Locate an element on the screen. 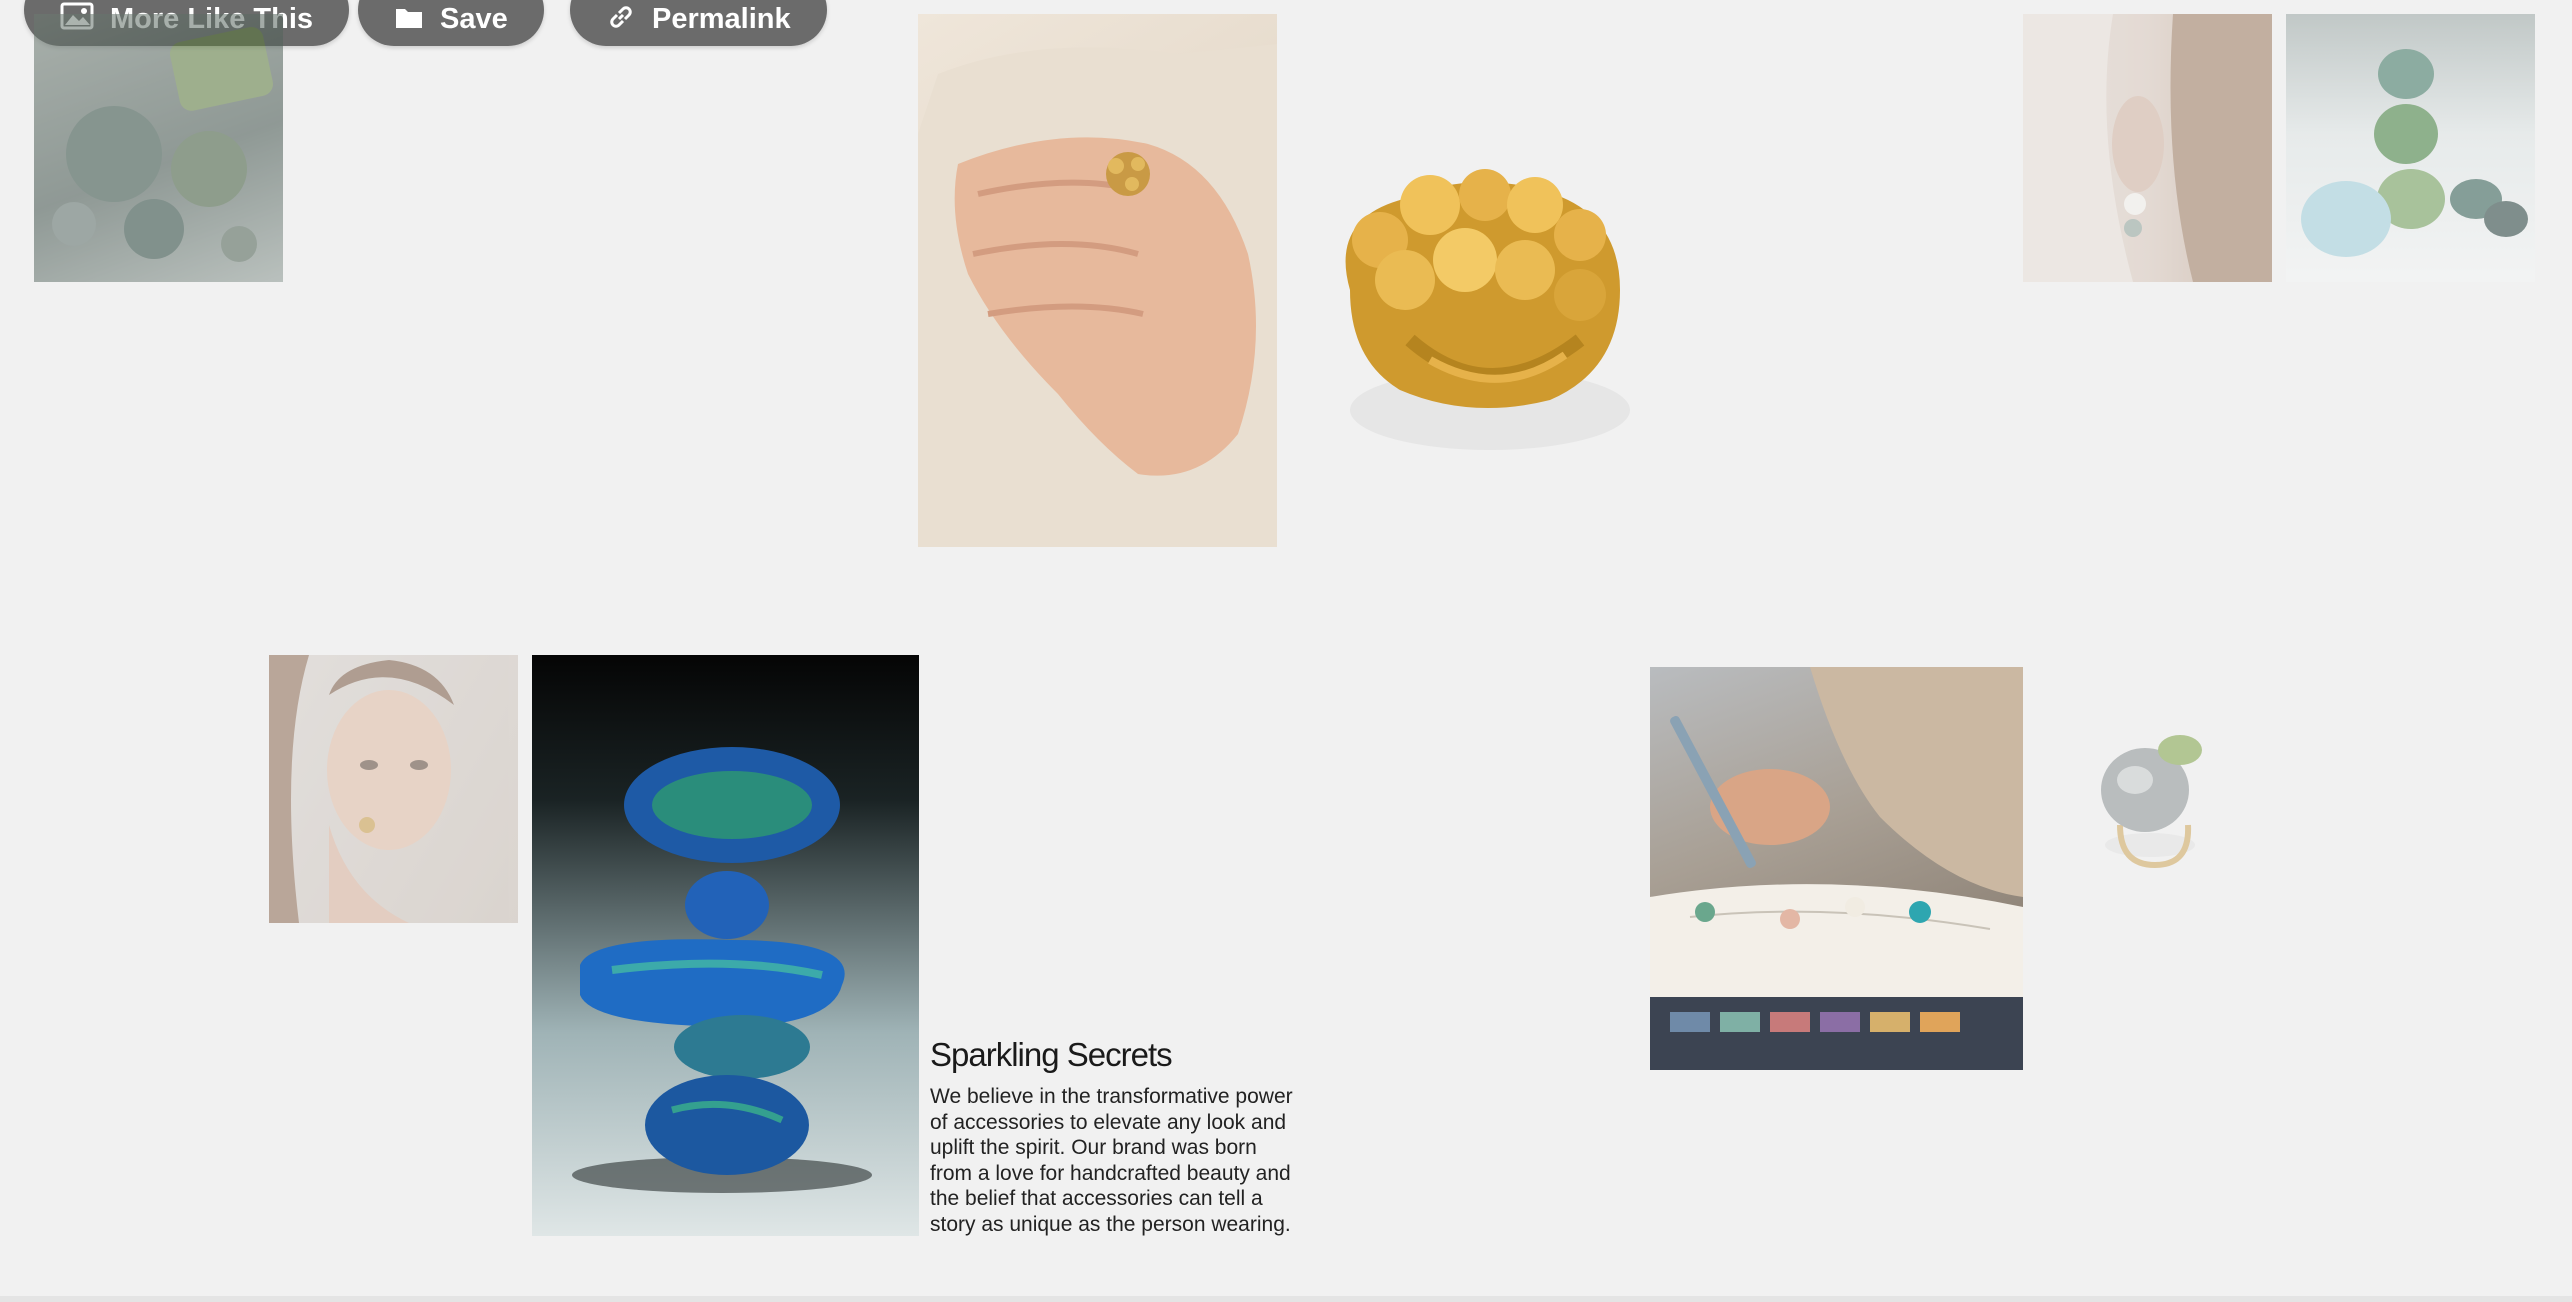 Image resolution: width=2572 pixels, height=1302 pixels. hand-with-gold-ring-photo is located at coordinates (1097, 280).